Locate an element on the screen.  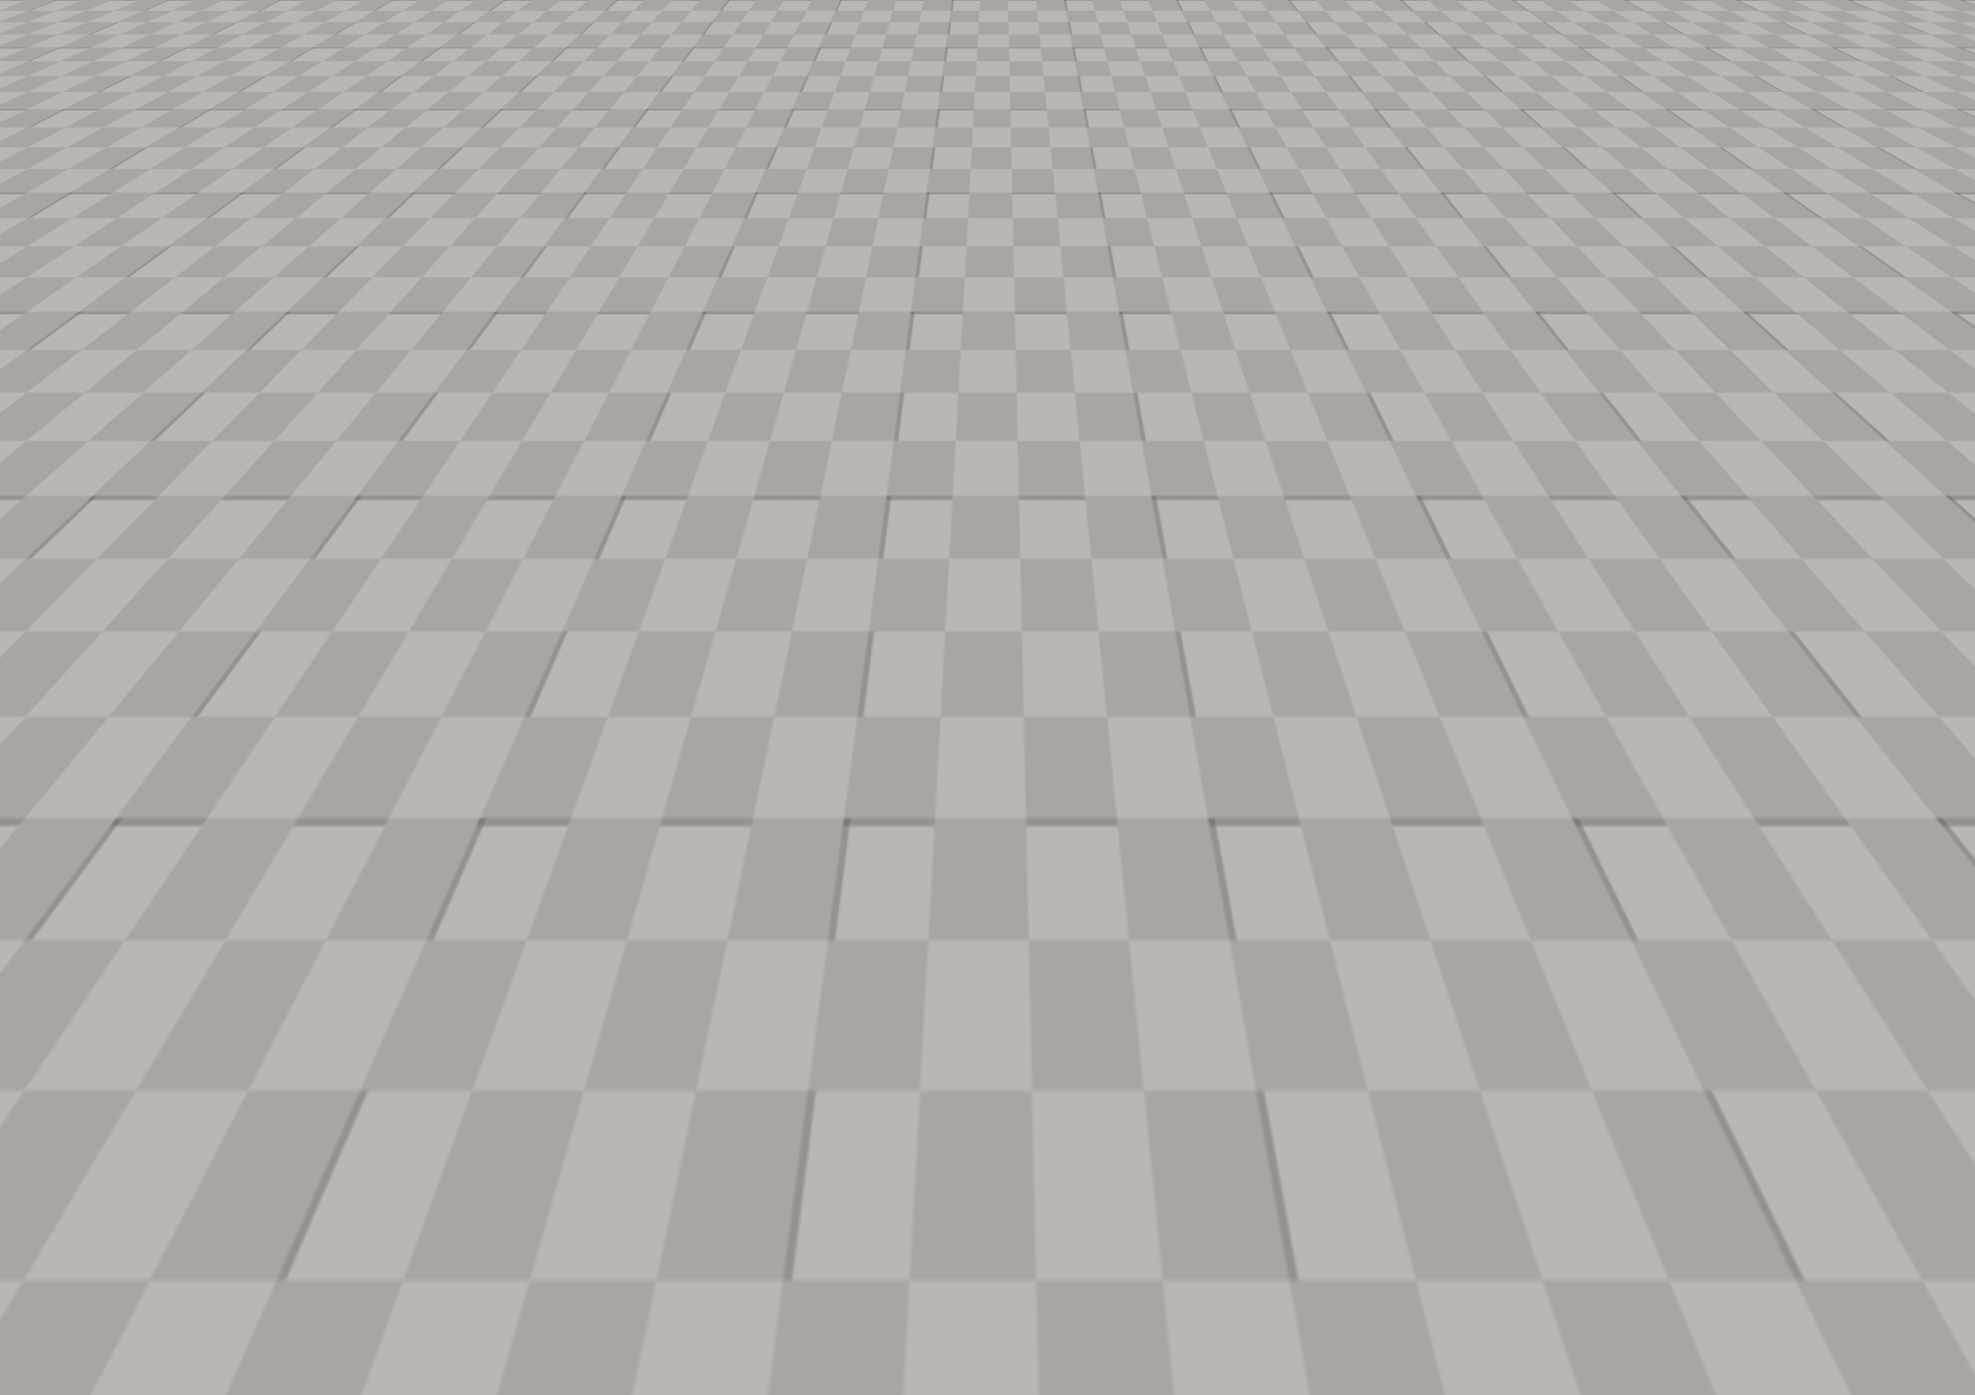
hamburger-icon: ☰ is located at coordinates (38, 24).